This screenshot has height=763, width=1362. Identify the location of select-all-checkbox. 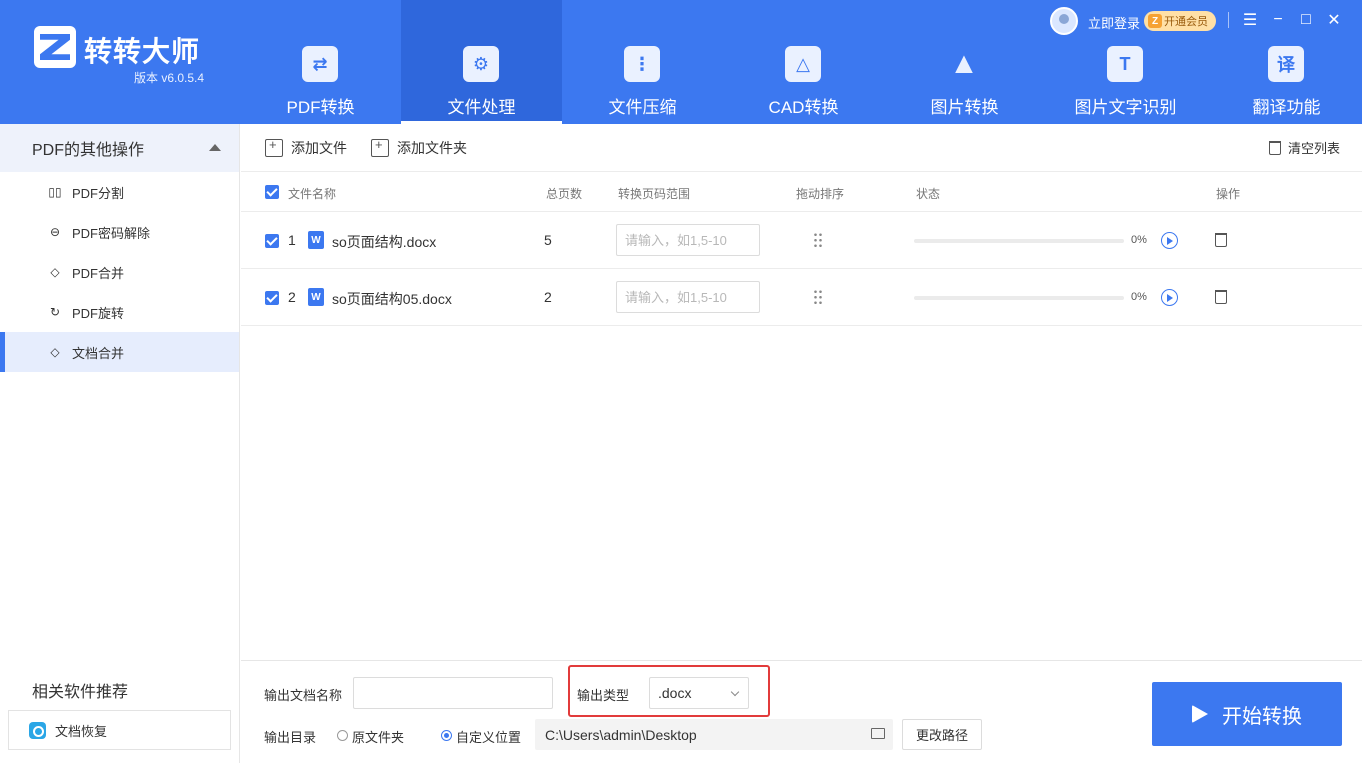
(272, 192).